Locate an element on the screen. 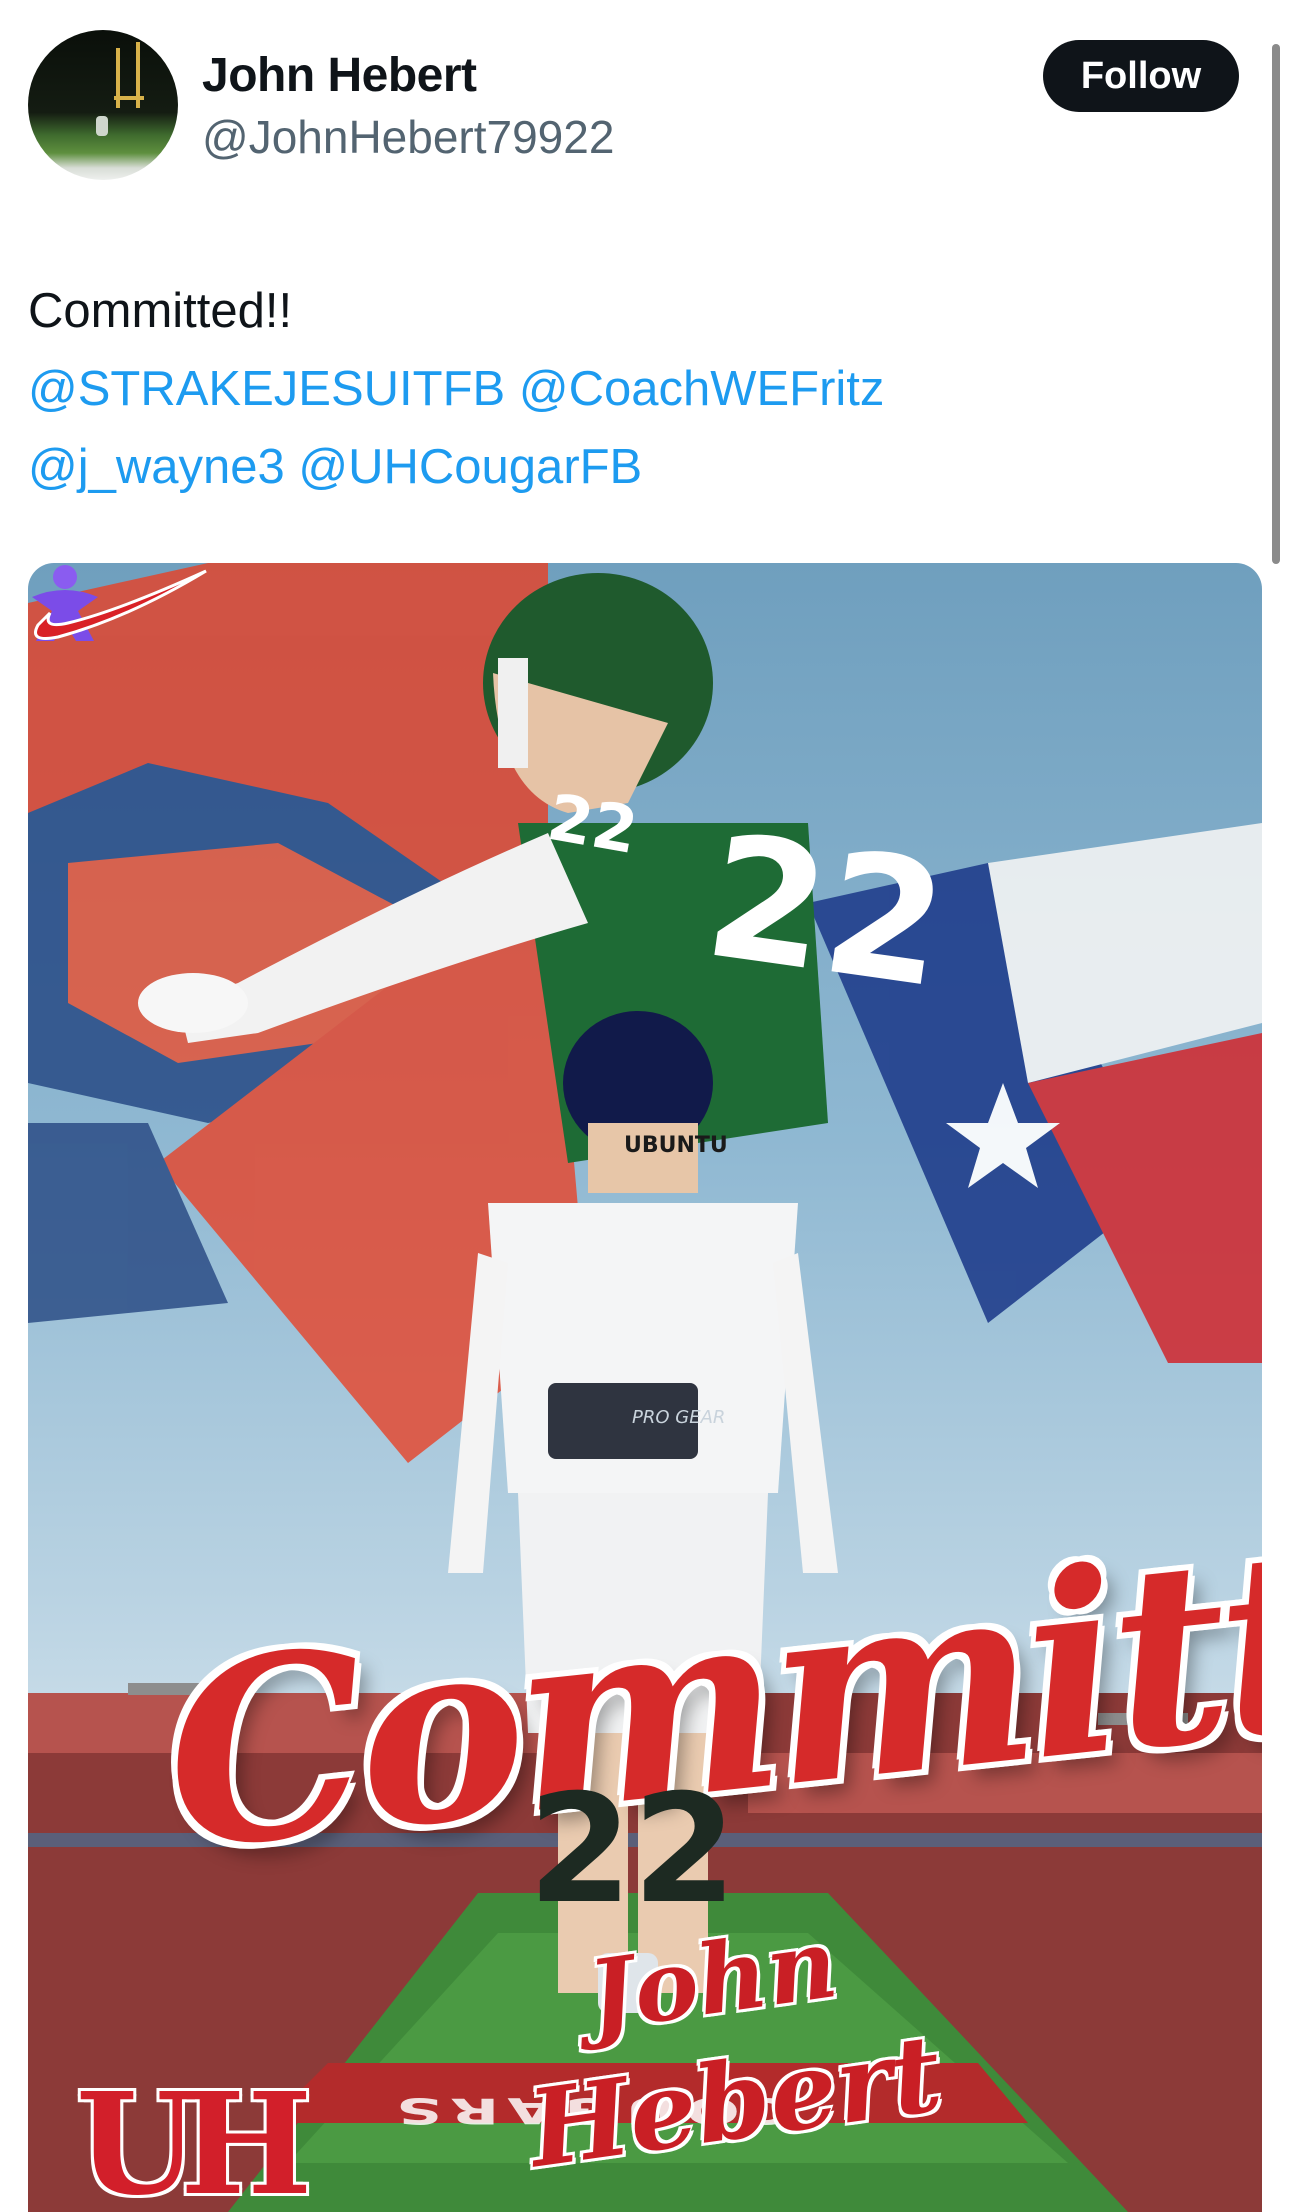 Image resolution: width=1290 pixels, height=2212 pixels. mention-strakejesuitfb: @STRAKEJESUITFB is located at coordinates (266, 389).